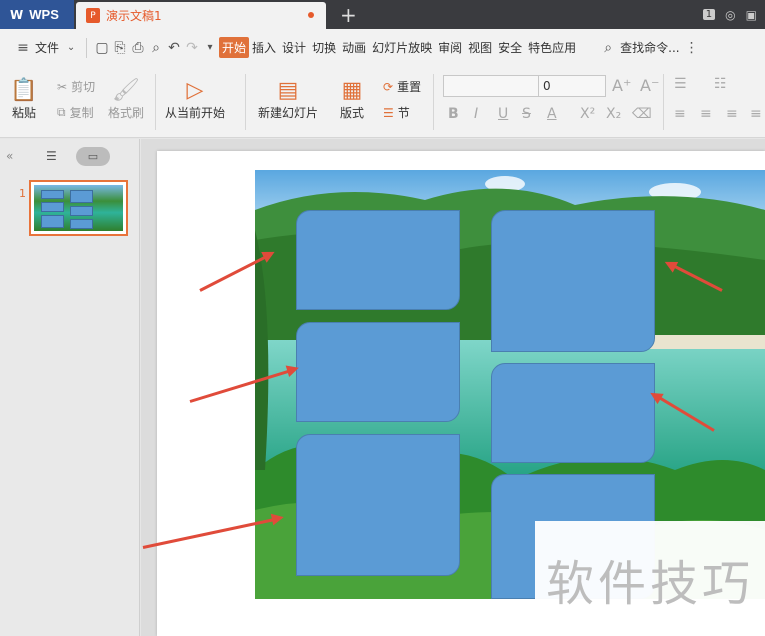 The height and width of the screenshot is (636, 765). What do you see at coordinates (510, 47) in the screenshot?
I see `menu-security: 安全` at bounding box center [510, 47].